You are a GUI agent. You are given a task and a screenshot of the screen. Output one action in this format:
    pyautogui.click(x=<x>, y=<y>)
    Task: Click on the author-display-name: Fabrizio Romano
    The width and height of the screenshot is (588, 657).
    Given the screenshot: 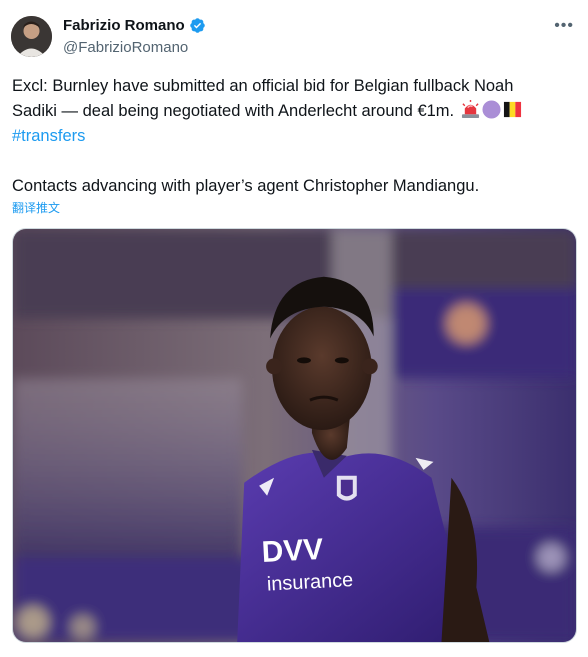 What is the action you would take?
    pyautogui.click(x=124, y=25)
    